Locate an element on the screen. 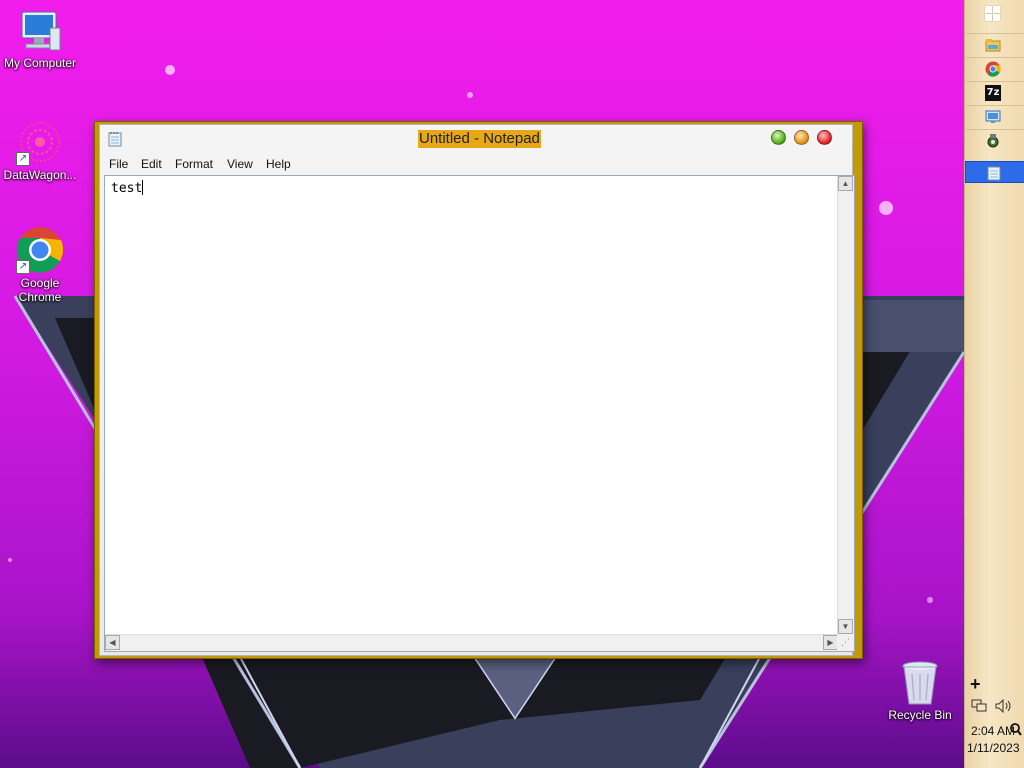  7zip-label: 7z is located at coordinates (993, 92).